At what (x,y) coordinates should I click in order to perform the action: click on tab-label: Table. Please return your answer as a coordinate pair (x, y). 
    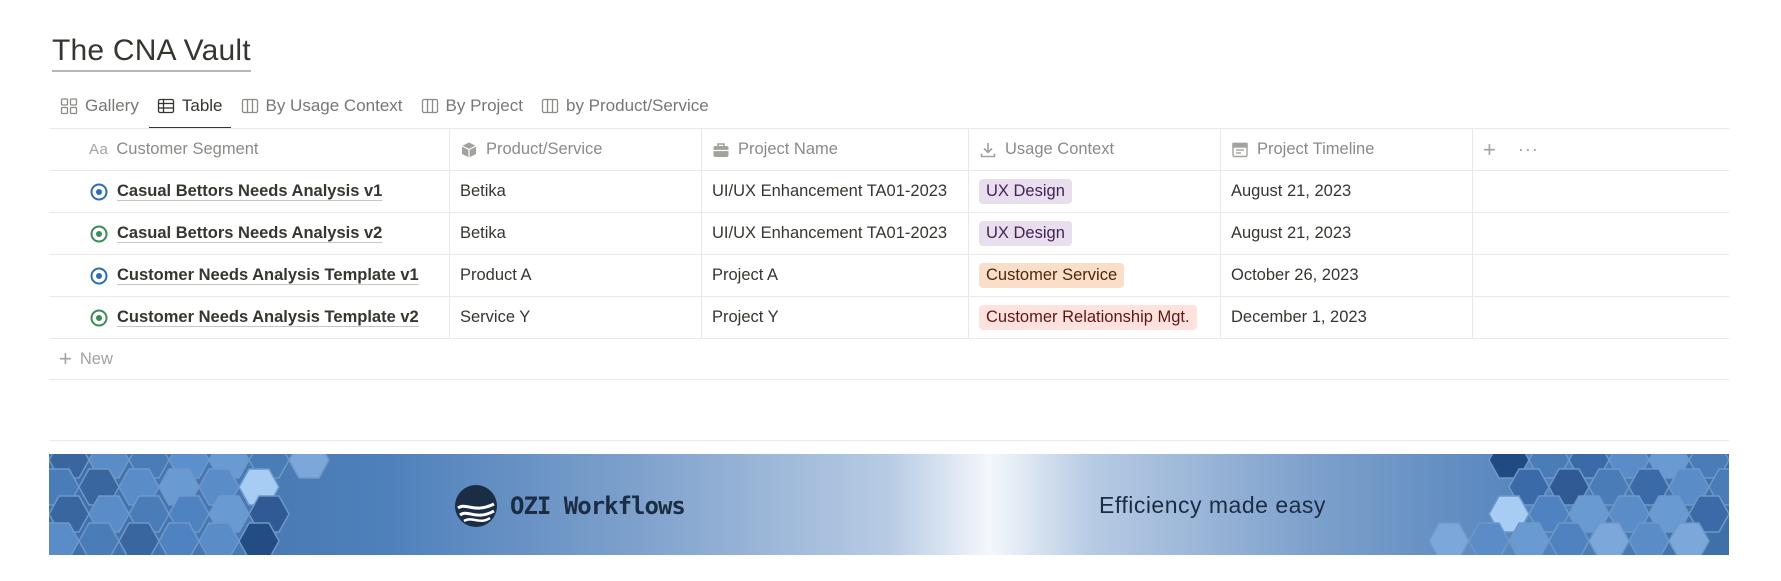
    Looking at the image, I should click on (202, 106).